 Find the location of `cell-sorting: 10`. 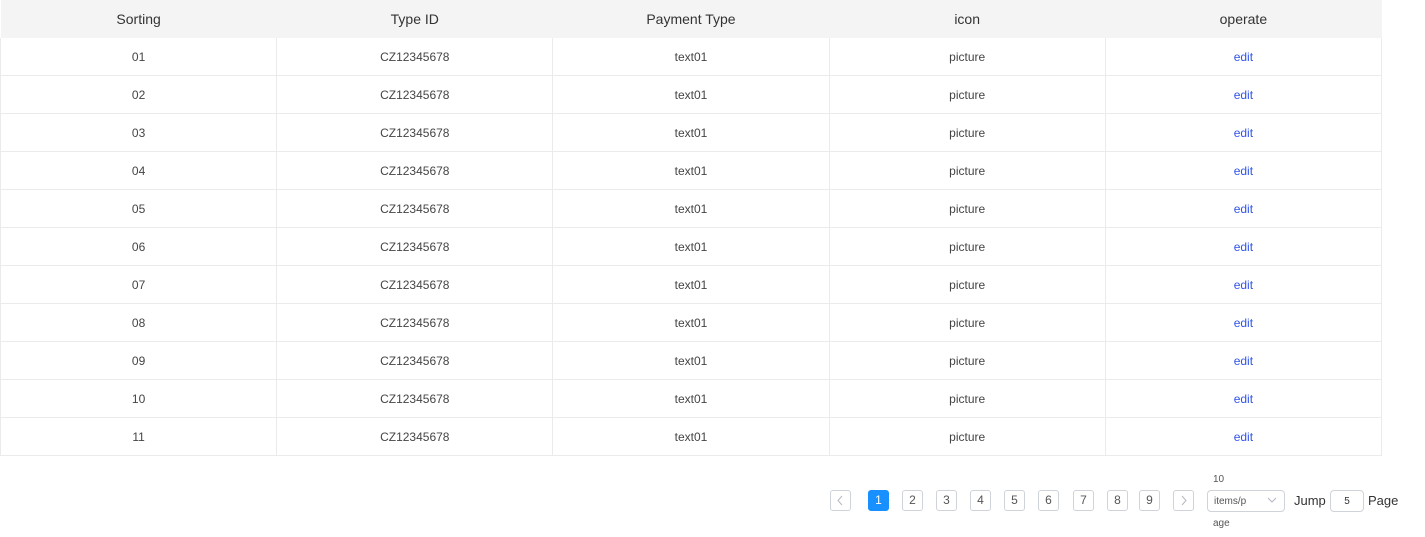

cell-sorting: 10 is located at coordinates (139, 398).